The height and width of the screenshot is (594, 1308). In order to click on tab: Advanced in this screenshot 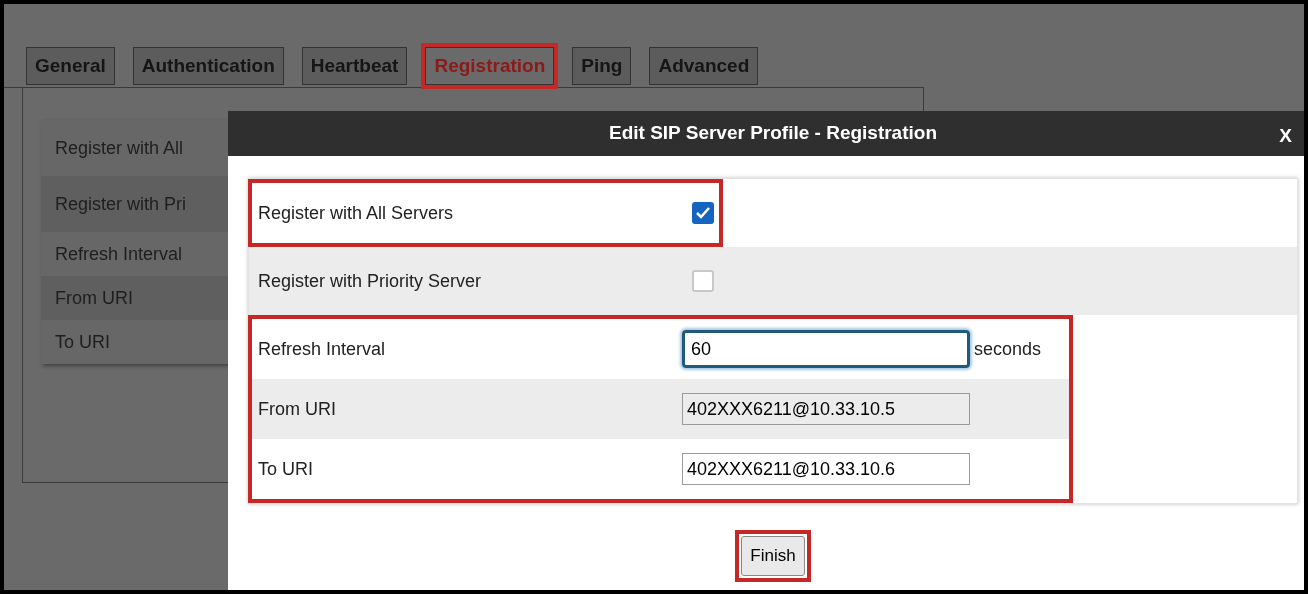, I will do `click(704, 66)`.